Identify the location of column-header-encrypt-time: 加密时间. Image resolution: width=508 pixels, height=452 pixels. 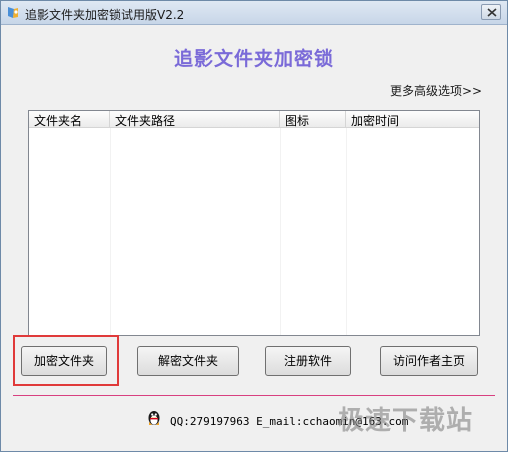
(412, 119).